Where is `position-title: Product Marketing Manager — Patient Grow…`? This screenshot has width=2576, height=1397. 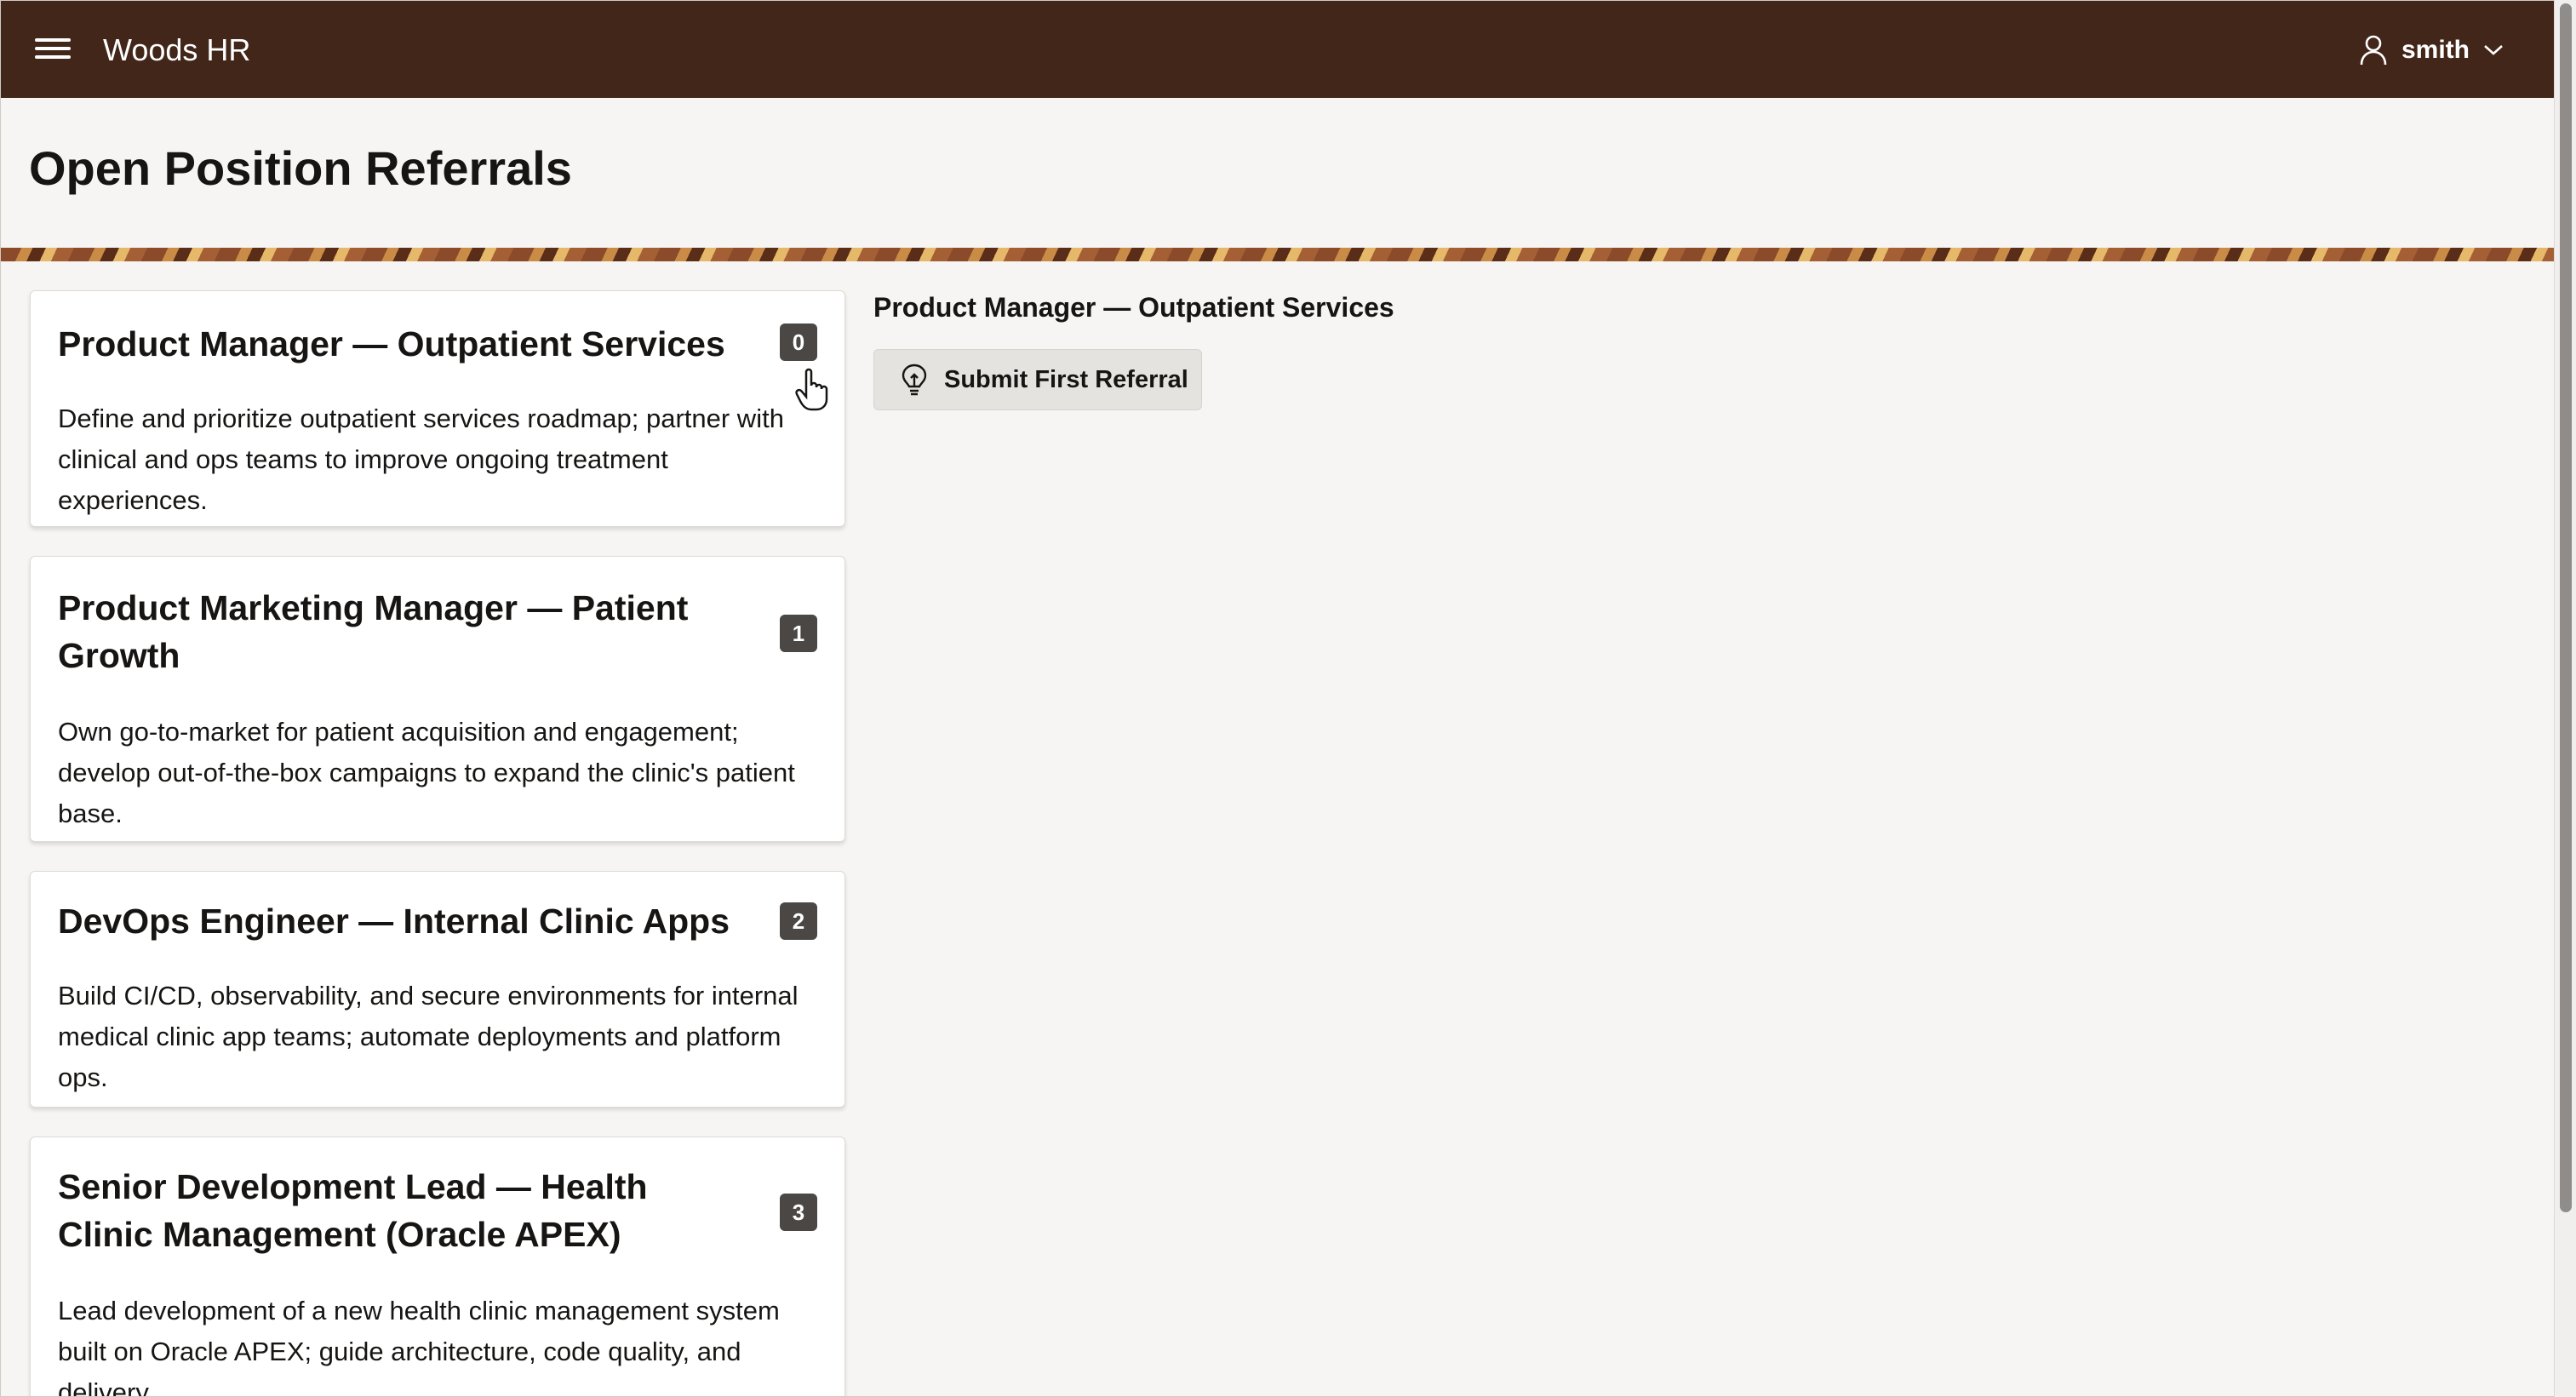
position-title: Product Marketing Manager — Patient Grow… is located at coordinates (373, 631).